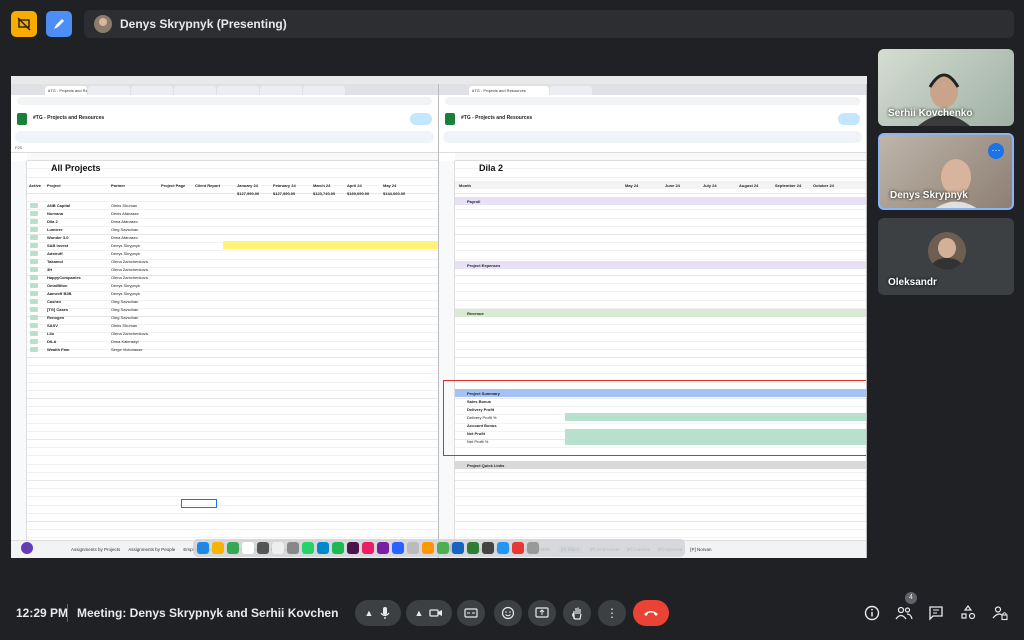 This screenshot has width=1024, height=640. I want to click on selected-cell, so click(199, 503).